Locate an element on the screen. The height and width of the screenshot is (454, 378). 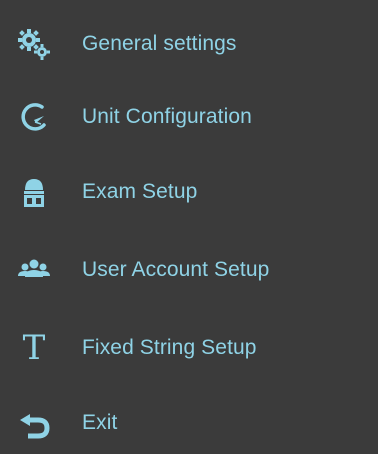
gauge-icon is located at coordinates (34, 117).